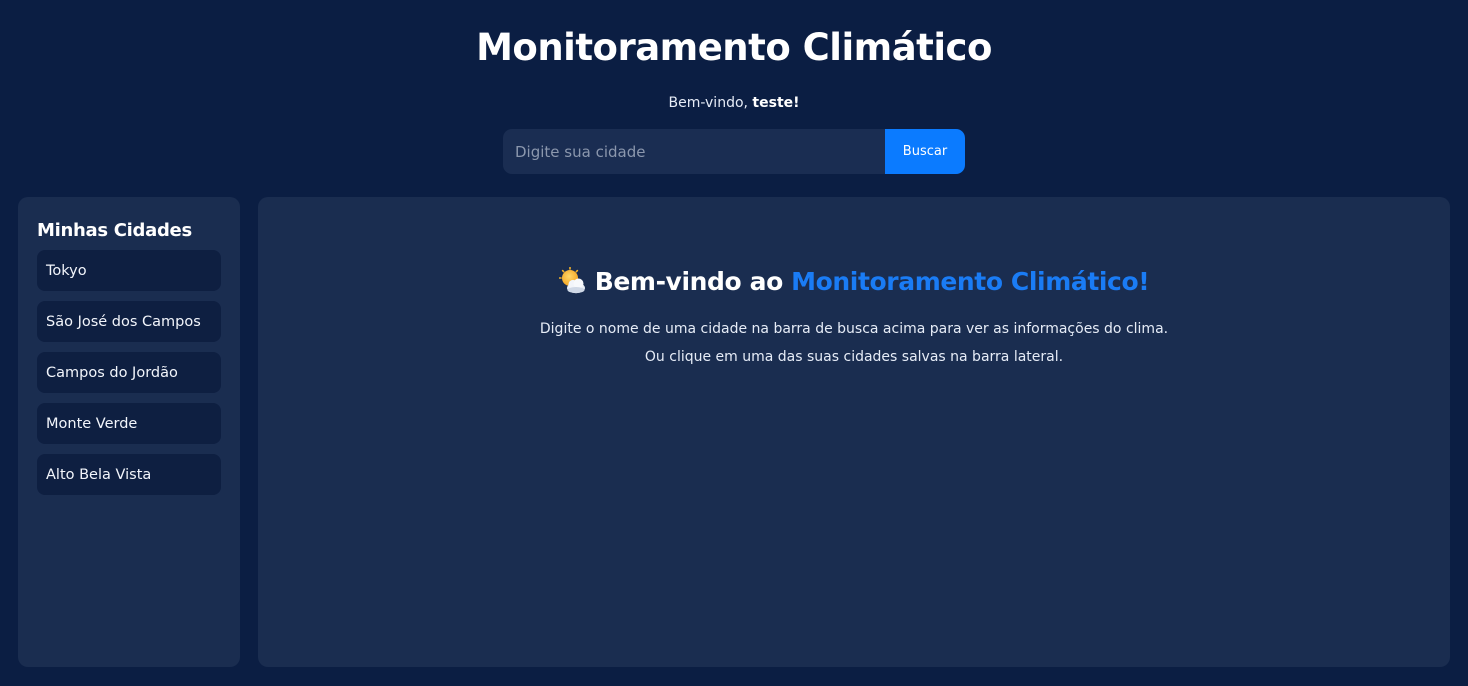 The image size is (1468, 686). What do you see at coordinates (129, 474) in the screenshot?
I see `city-item-alto-bela-vista: Alto Bela Vista` at bounding box center [129, 474].